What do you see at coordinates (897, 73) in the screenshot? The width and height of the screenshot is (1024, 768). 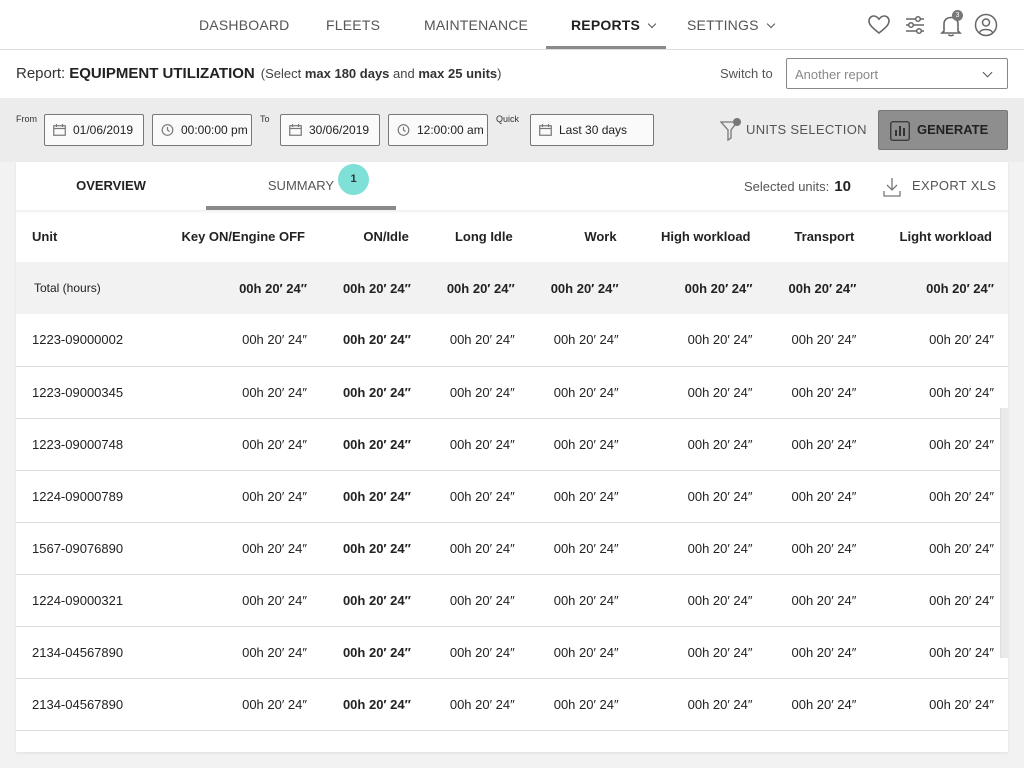 I see `switch-report-select: Another report` at bounding box center [897, 73].